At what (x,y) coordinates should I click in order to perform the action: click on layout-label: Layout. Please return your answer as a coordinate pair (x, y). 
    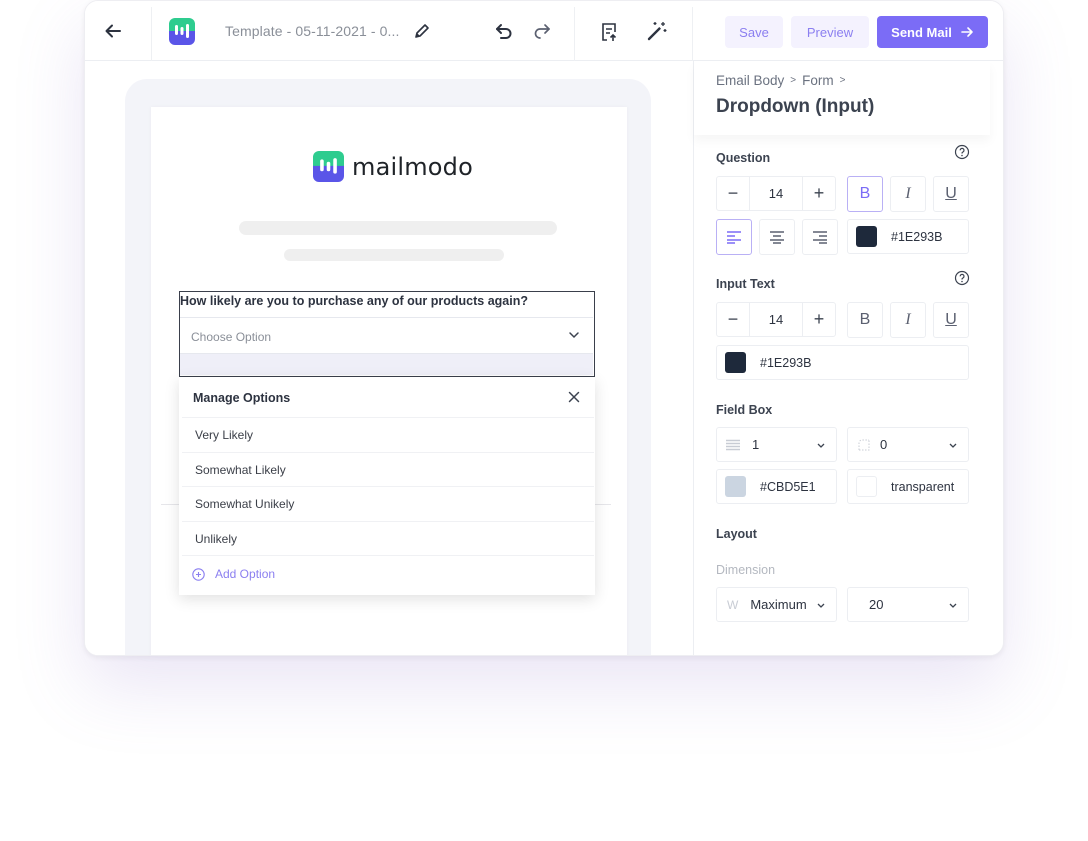
    Looking at the image, I should click on (736, 534).